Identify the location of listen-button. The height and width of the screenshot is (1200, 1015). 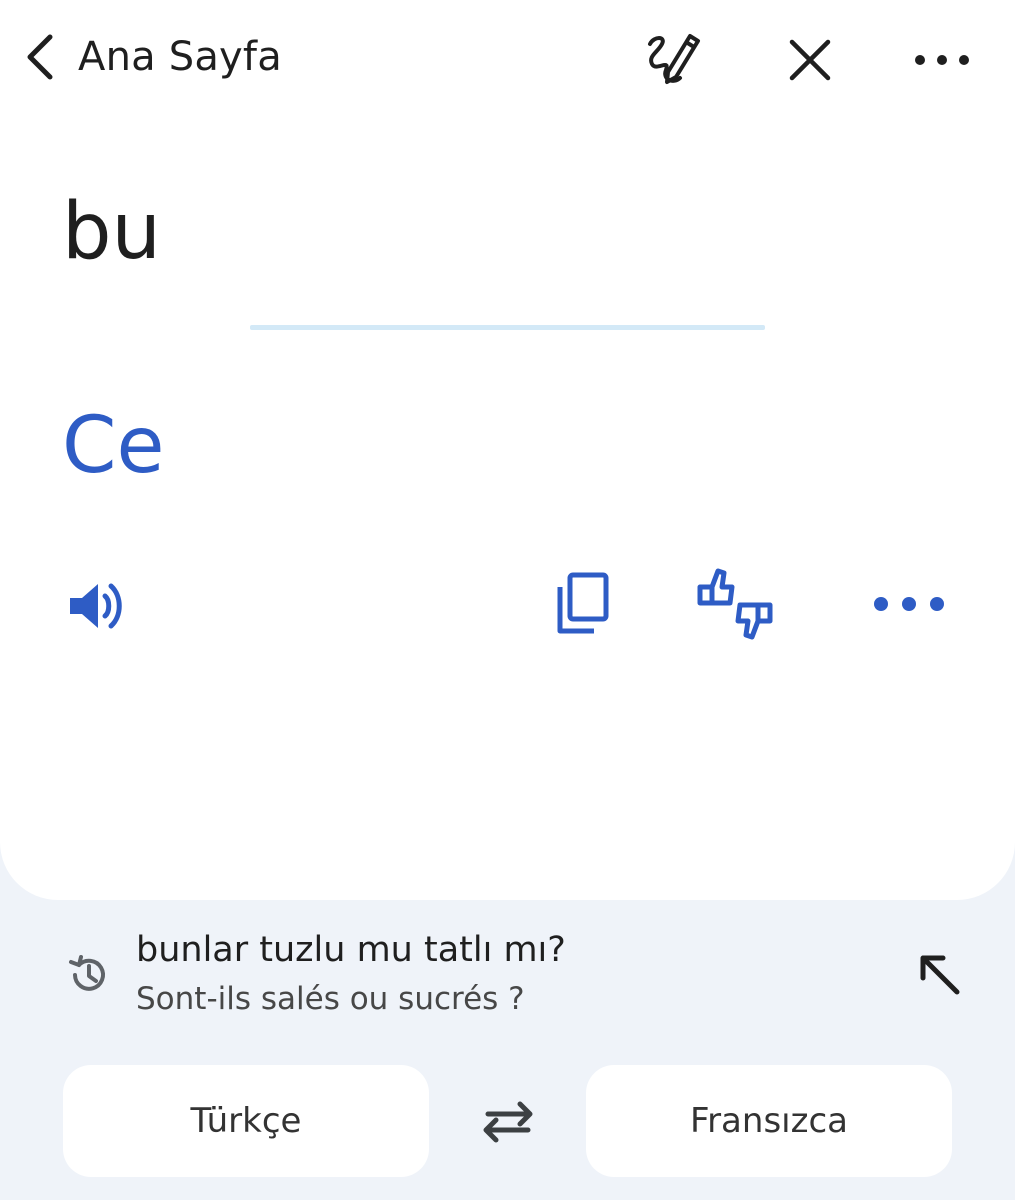
(94, 606).